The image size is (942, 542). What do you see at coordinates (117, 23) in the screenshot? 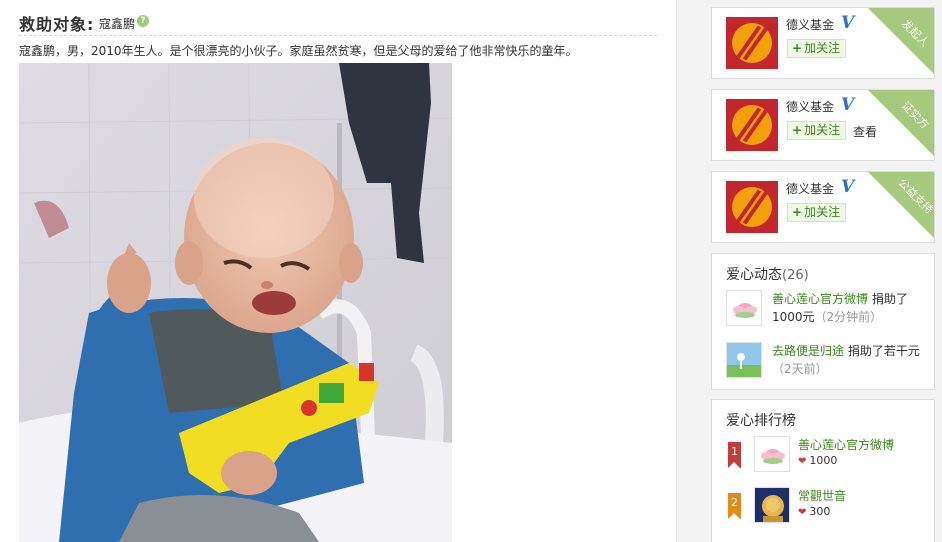
I see `beneficiary-name-link: 寇鑫鹏` at bounding box center [117, 23].